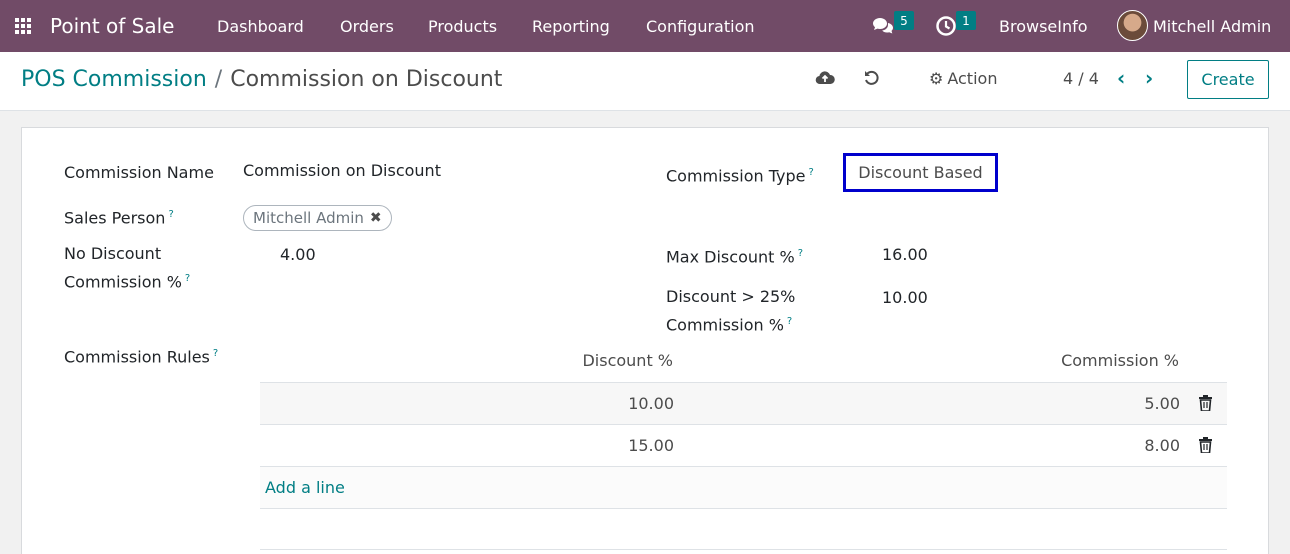 The image size is (1290, 554). Describe the element at coordinates (1081, 78) in the screenshot. I see `pager-value: 4 / 4` at that location.